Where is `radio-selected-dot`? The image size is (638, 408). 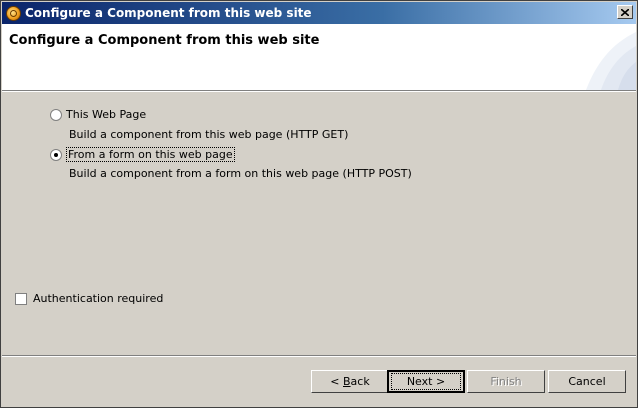
radio-selected-dot is located at coordinates (56, 154).